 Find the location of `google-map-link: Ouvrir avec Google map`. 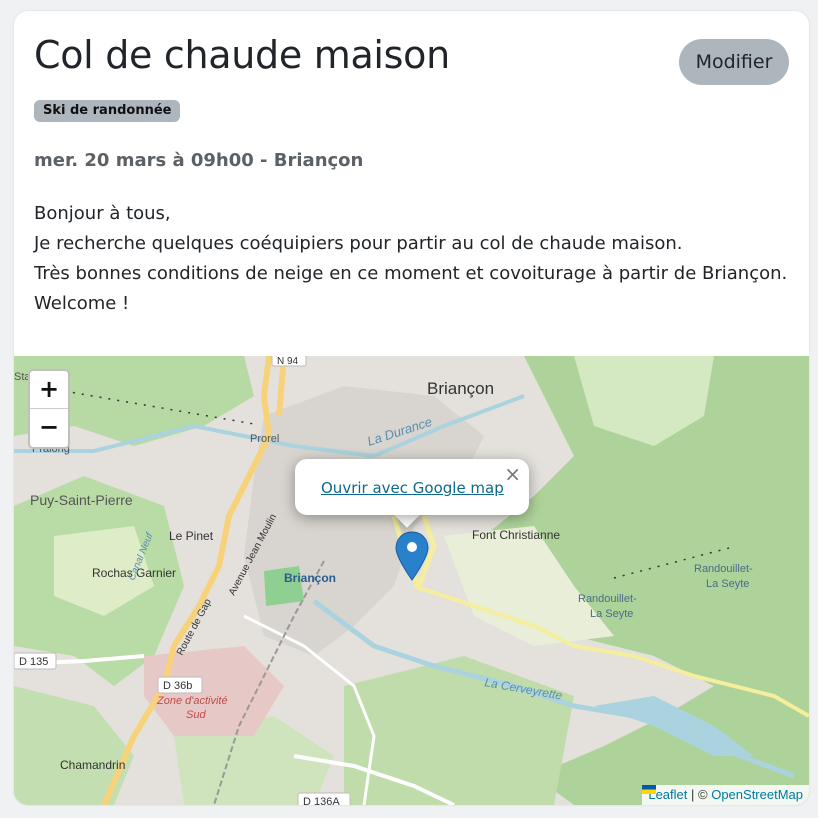

google-map-link: Ouvrir avec Google map is located at coordinates (412, 488).